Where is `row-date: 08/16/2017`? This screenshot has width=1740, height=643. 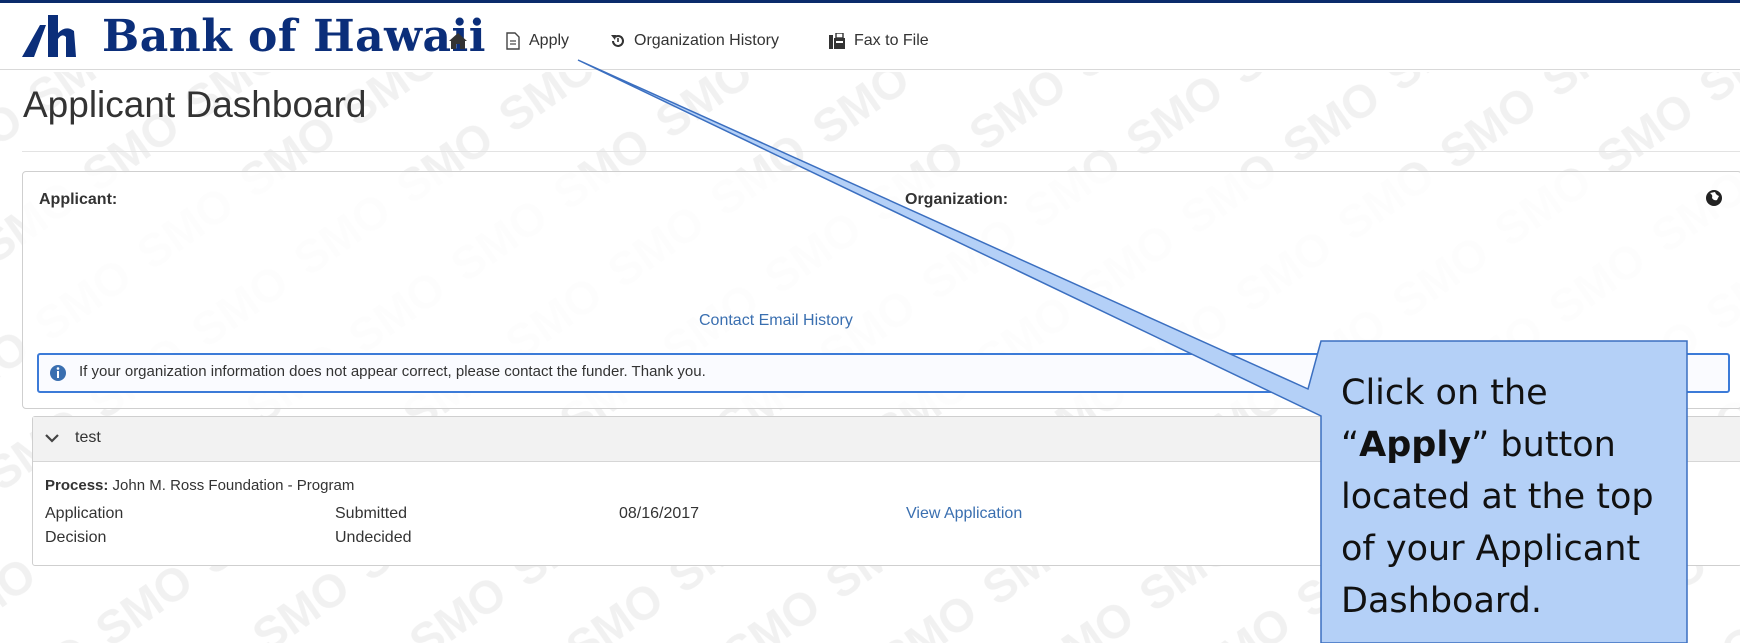 row-date: 08/16/2017 is located at coordinates (659, 513).